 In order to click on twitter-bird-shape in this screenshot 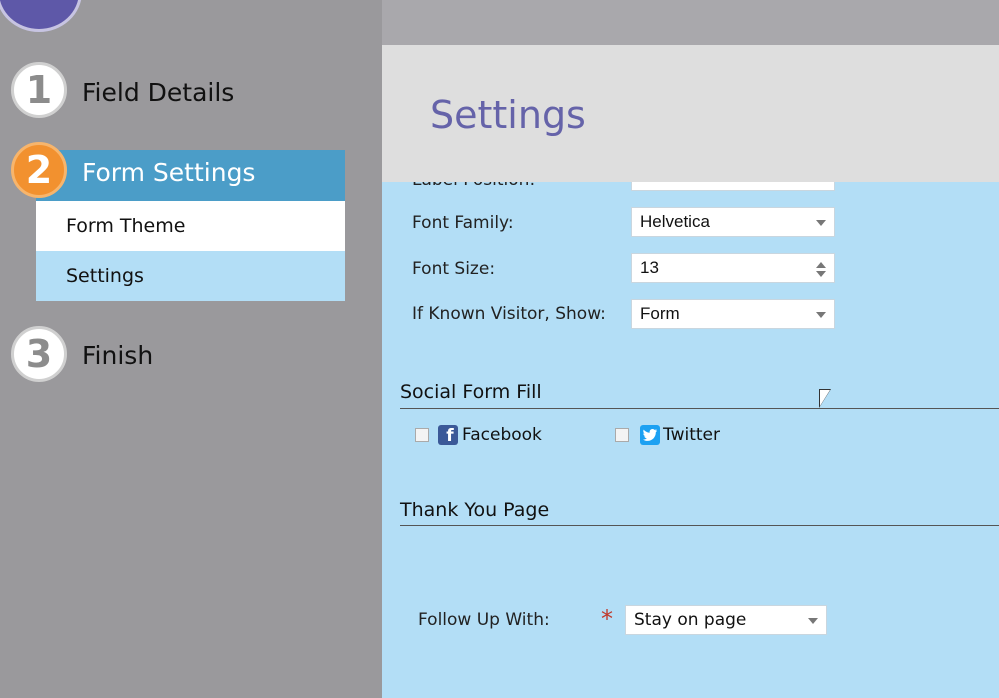, I will do `click(650, 435)`.